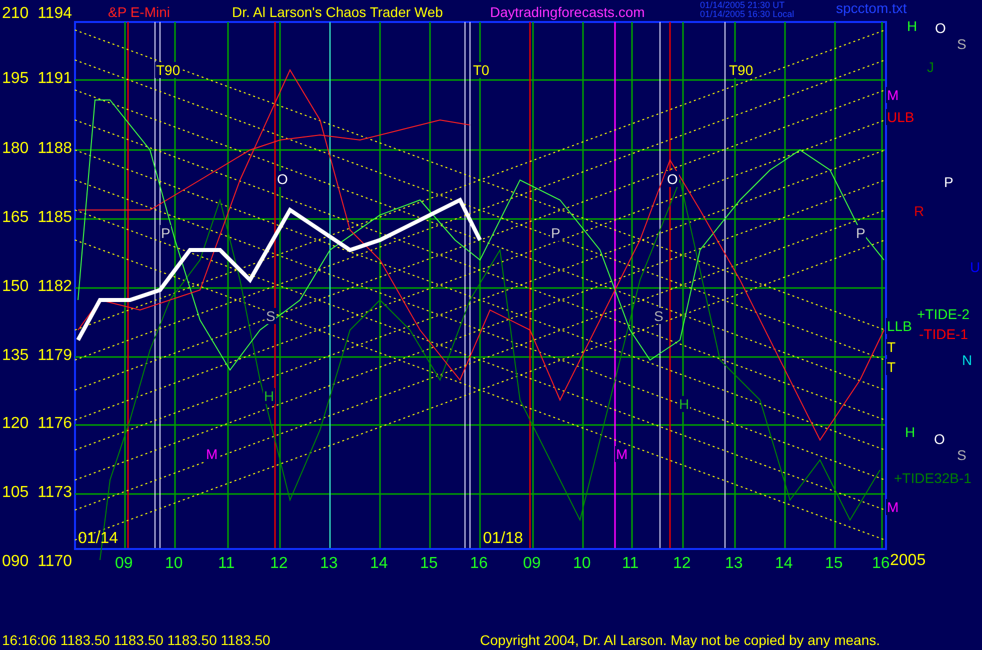  What do you see at coordinates (930, 67) in the screenshot?
I see `chart-marker: J` at bounding box center [930, 67].